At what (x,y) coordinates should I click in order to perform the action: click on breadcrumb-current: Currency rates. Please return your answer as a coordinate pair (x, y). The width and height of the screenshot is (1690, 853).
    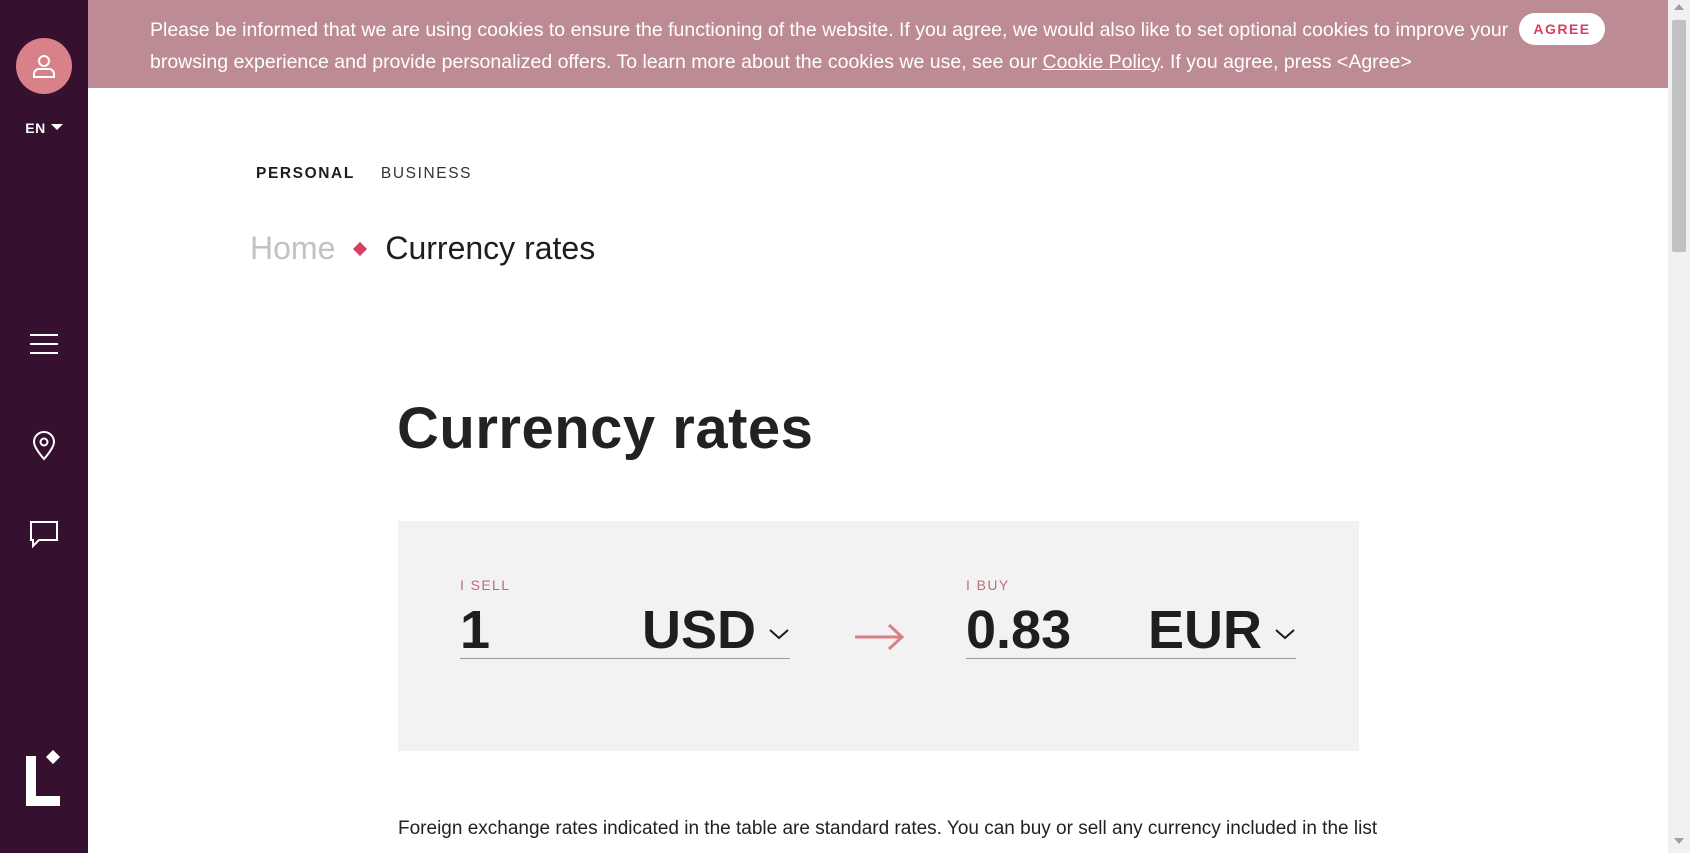
    Looking at the image, I should click on (490, 248).